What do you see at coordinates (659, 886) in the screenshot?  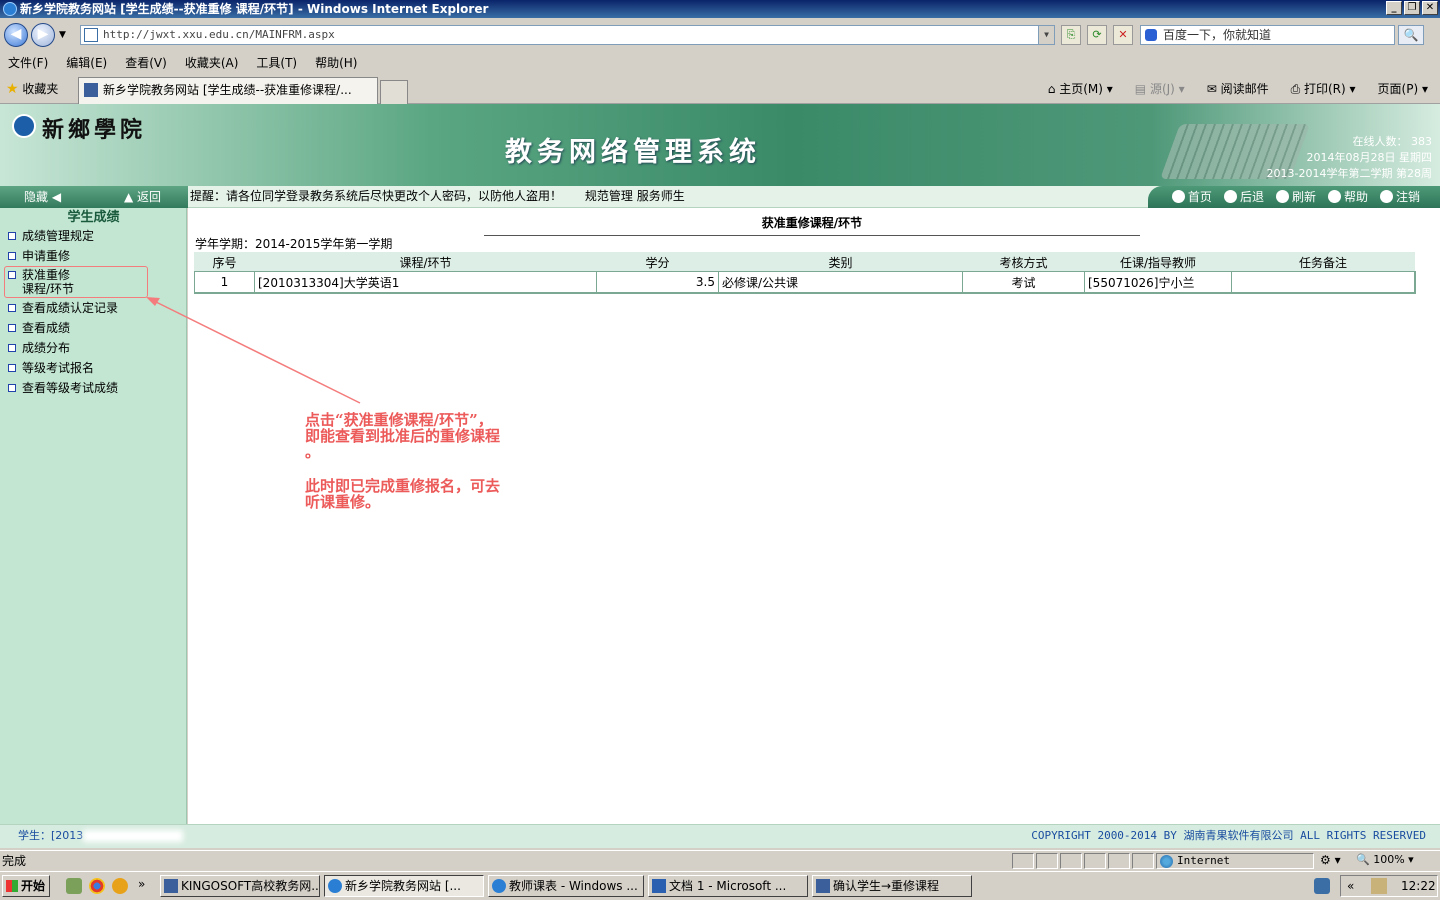 I see `word-icon` at bounding box center [659, 886].